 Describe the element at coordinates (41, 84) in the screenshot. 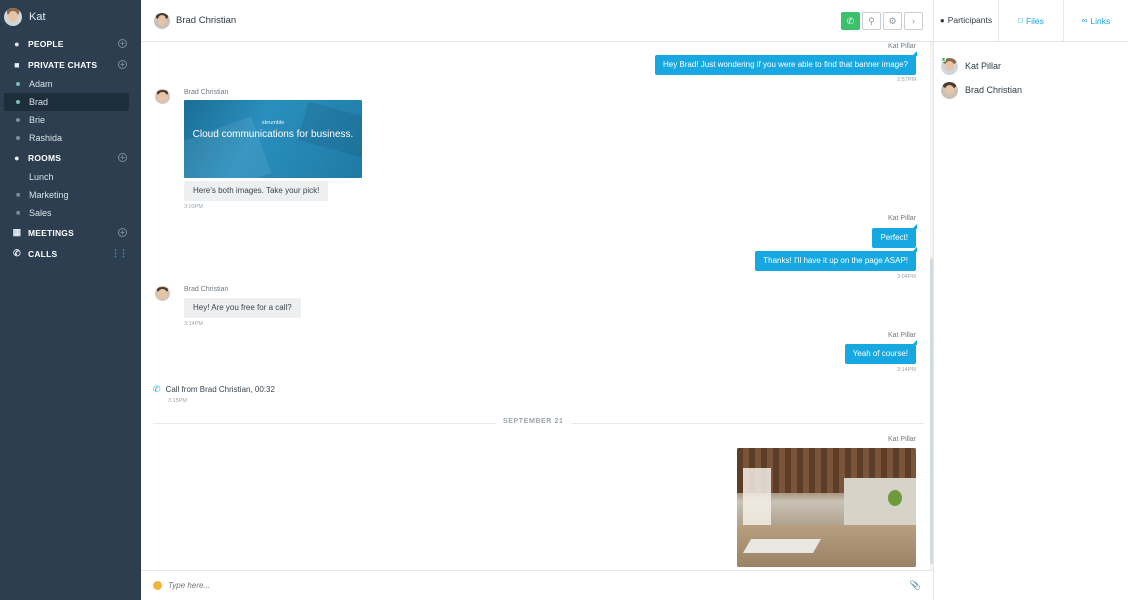

I see `sidebar-item-label: Adam` at that location.